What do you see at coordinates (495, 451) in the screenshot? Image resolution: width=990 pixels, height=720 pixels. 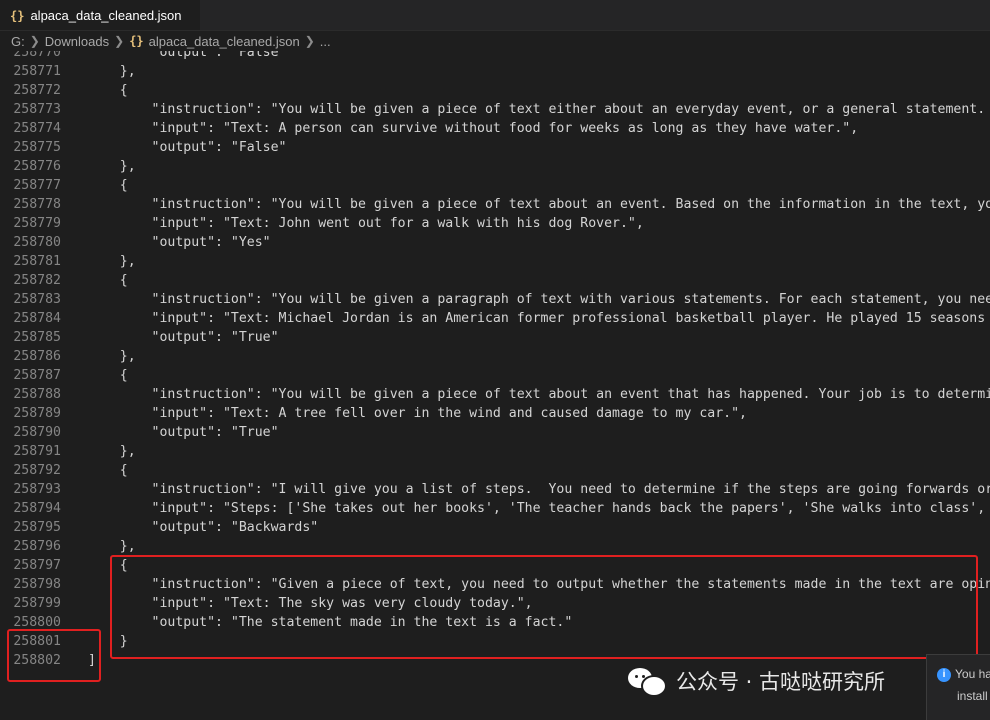 I see `code-line: 258791 },` at bounding box center [495, 451].